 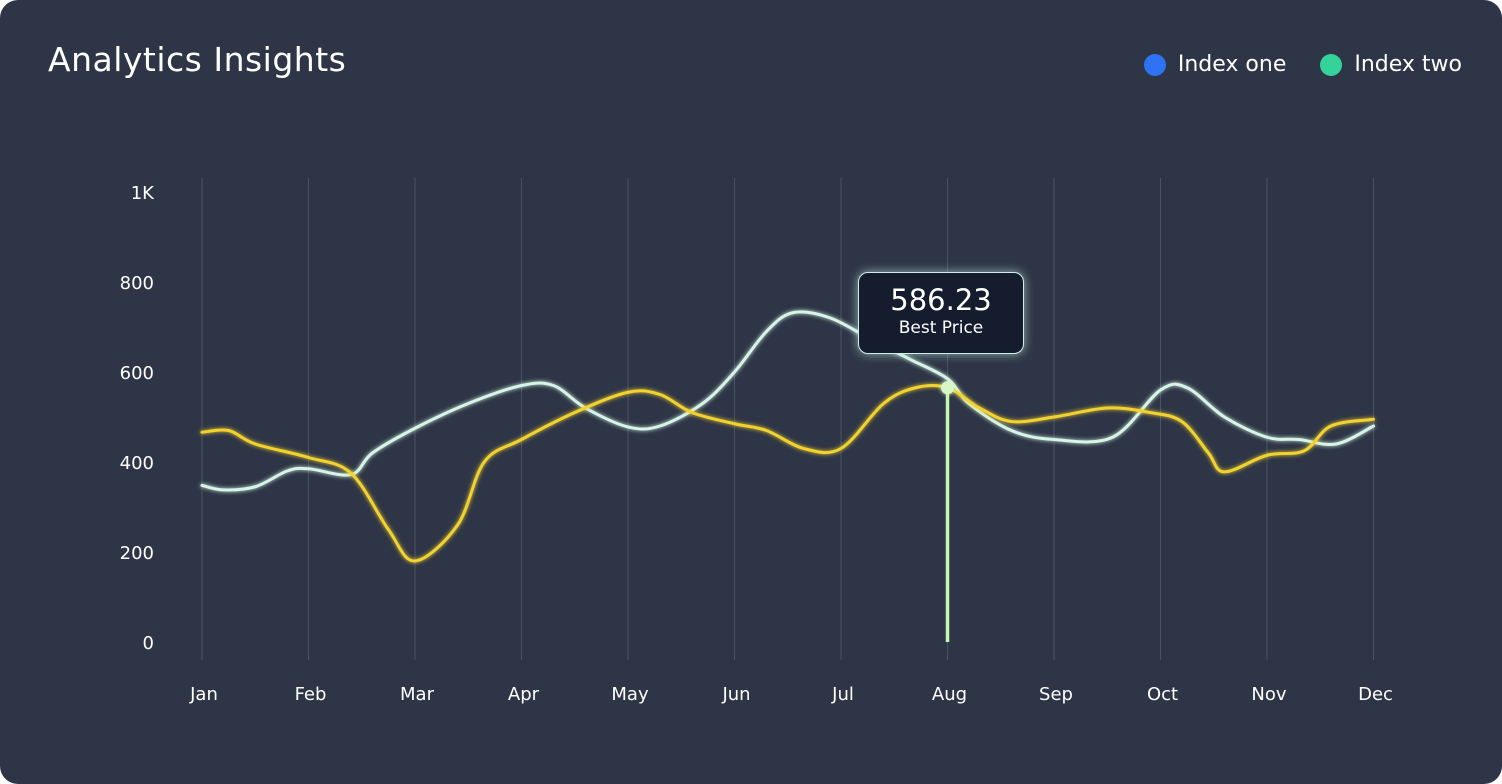 What do you see at coordinates (137, 553) in the screenshot?
I see `y-tick-200: 200` at bounding box center [137, 553].